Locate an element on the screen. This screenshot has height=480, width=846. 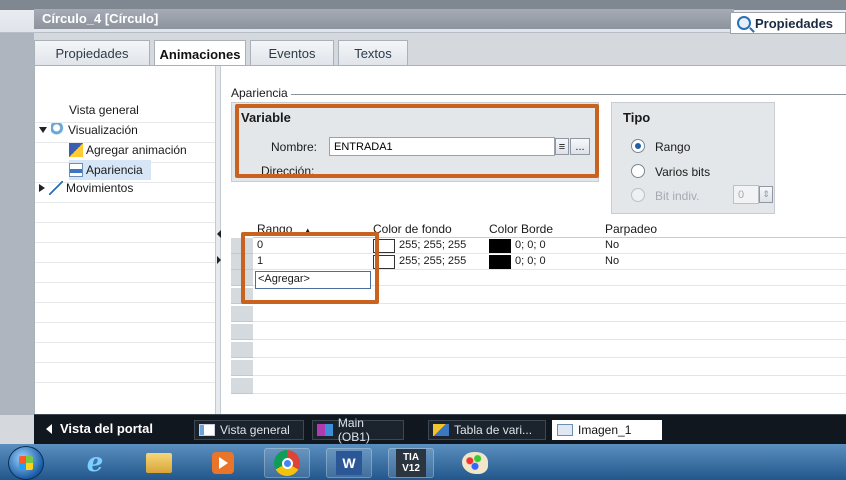
tab-eventos: Eventos is located at coordinates (292, 53).